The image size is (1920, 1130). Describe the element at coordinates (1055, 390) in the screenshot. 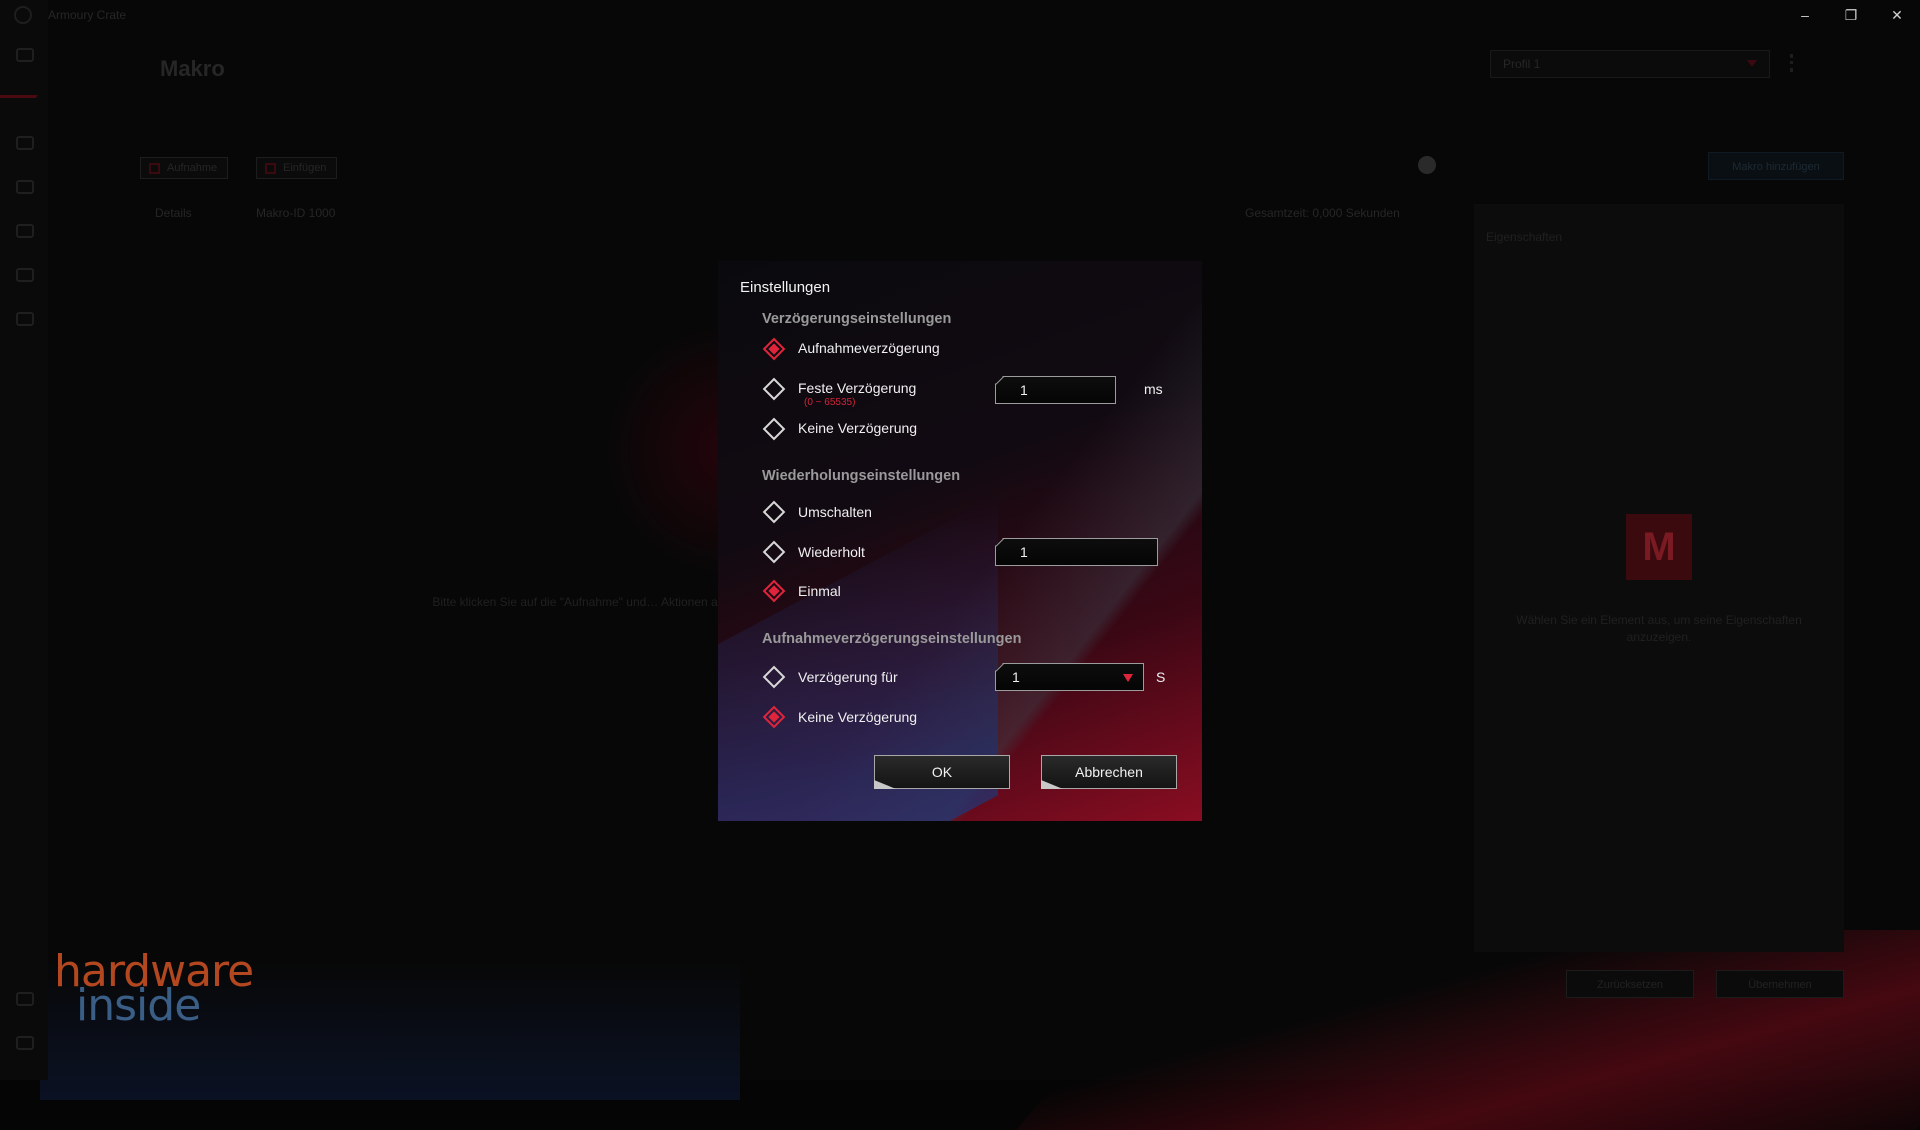

I see `fixed-delay-input: 1` at that location.